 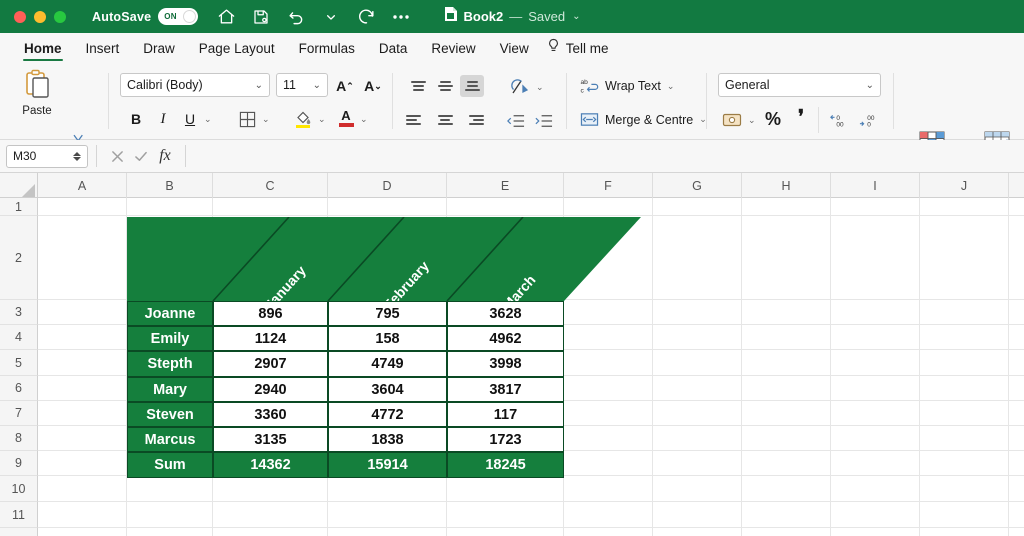 I want to click on toggle-knob, so click(x=190, y=16).